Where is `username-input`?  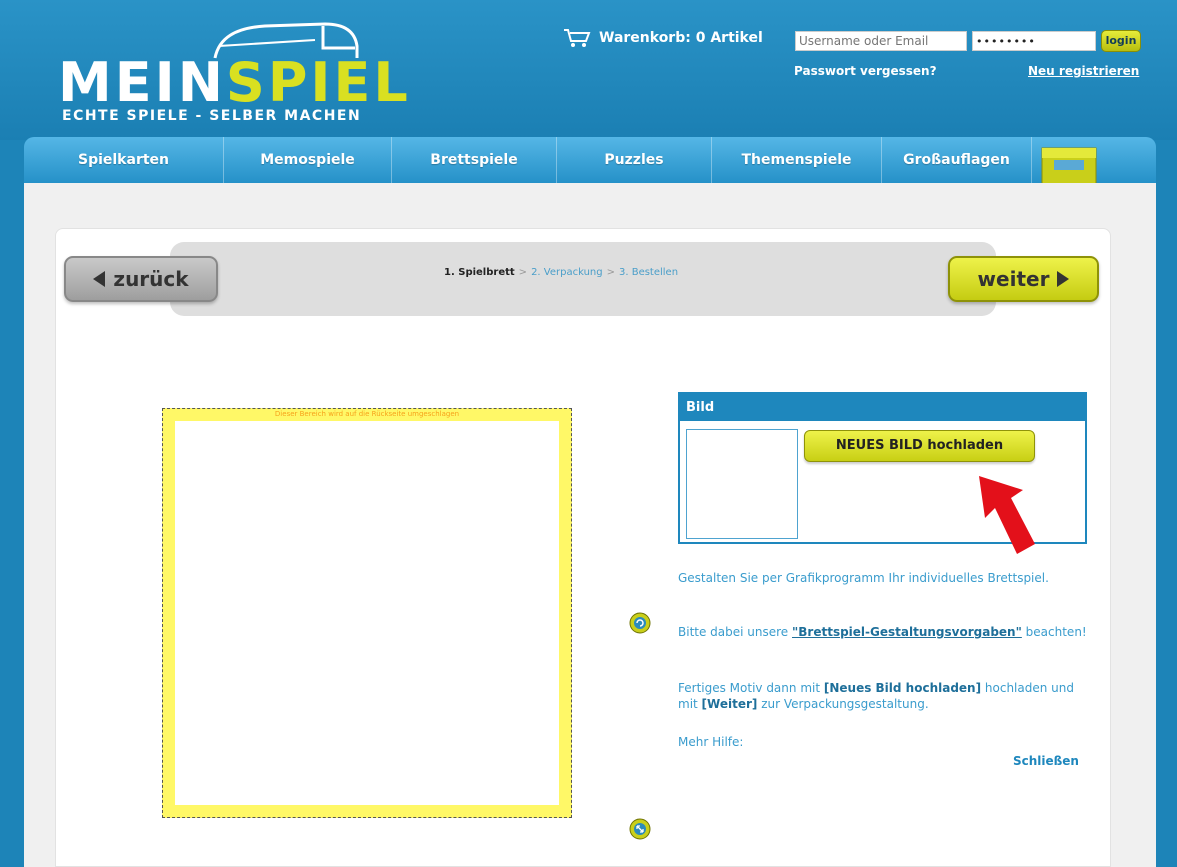 username-input is located at coordinates (881, 41).